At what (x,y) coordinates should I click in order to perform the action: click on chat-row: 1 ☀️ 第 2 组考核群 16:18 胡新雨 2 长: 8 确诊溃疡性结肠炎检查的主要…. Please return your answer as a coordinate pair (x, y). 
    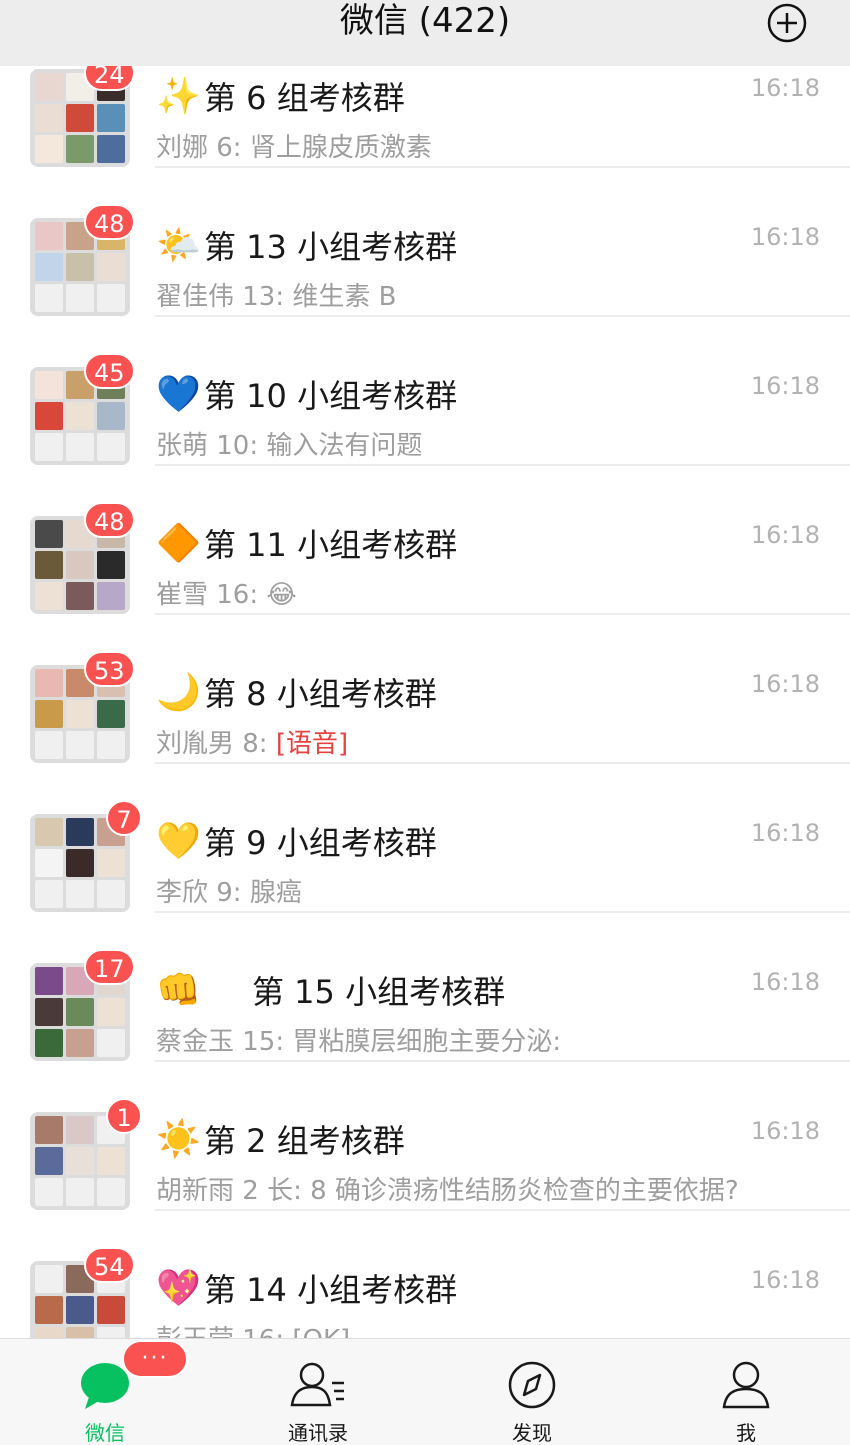
    Looking at the image, I should click on (425, 1136).